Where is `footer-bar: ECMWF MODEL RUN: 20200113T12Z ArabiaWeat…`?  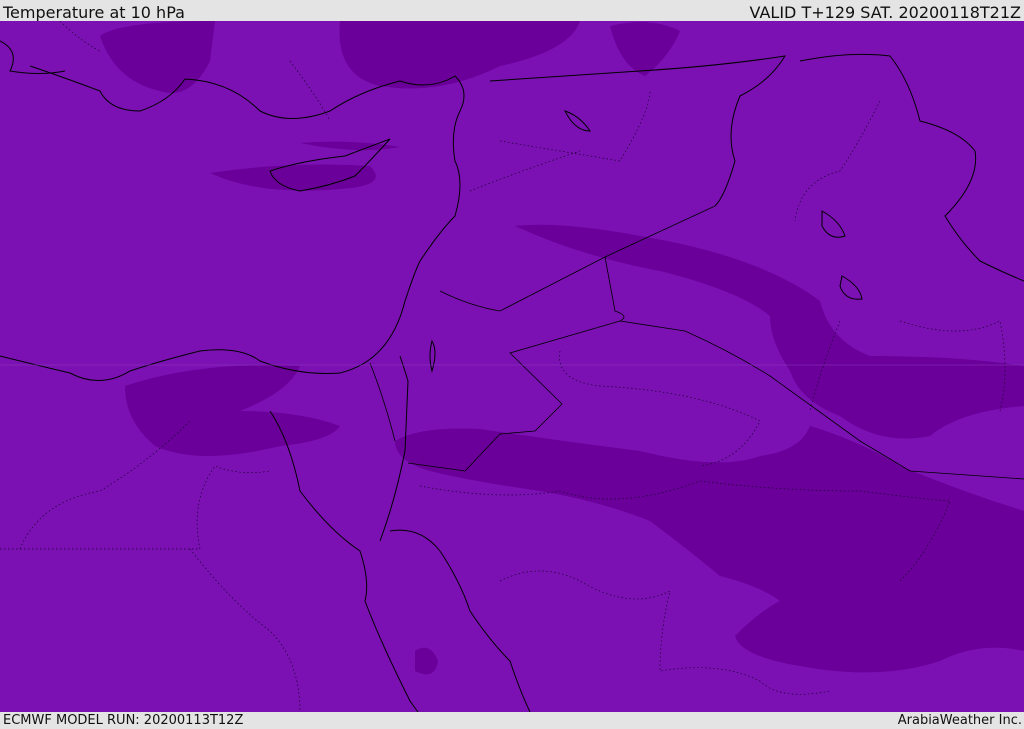
footer-bar: ECMWF MODEL RUN: 20200113T12Z ArabiaWeat… is located at coordinates (512, 720).